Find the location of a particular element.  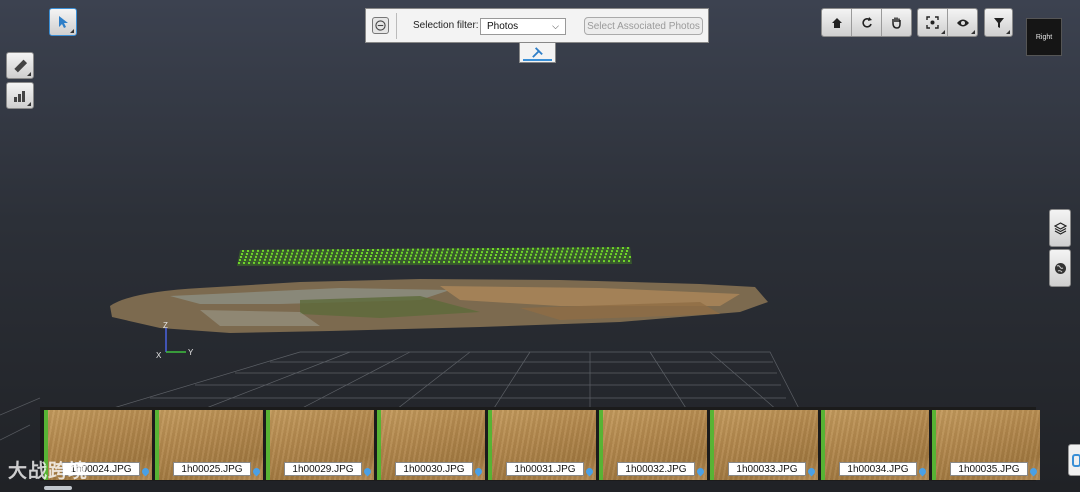

view-cube: Right is located at coordinates (1044, 37).